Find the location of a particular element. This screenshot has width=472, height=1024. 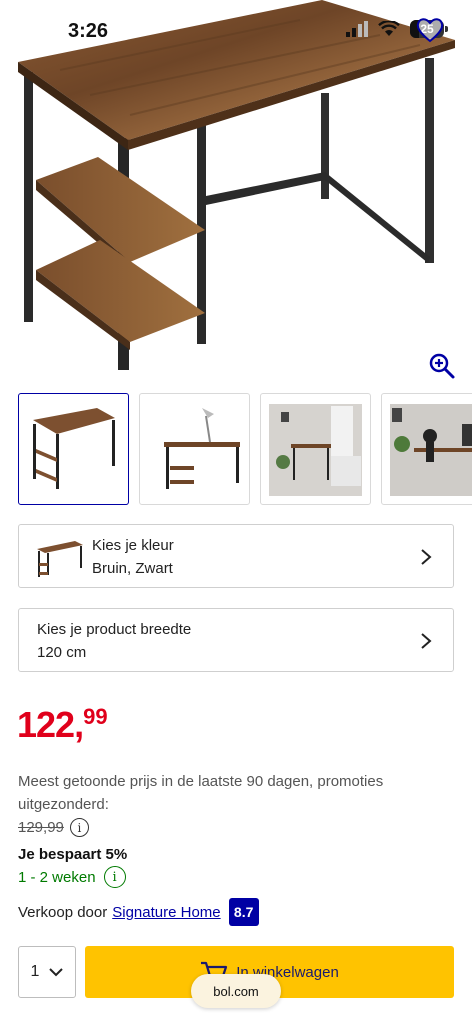

info-icon: i is located at coordinates (79, 827).